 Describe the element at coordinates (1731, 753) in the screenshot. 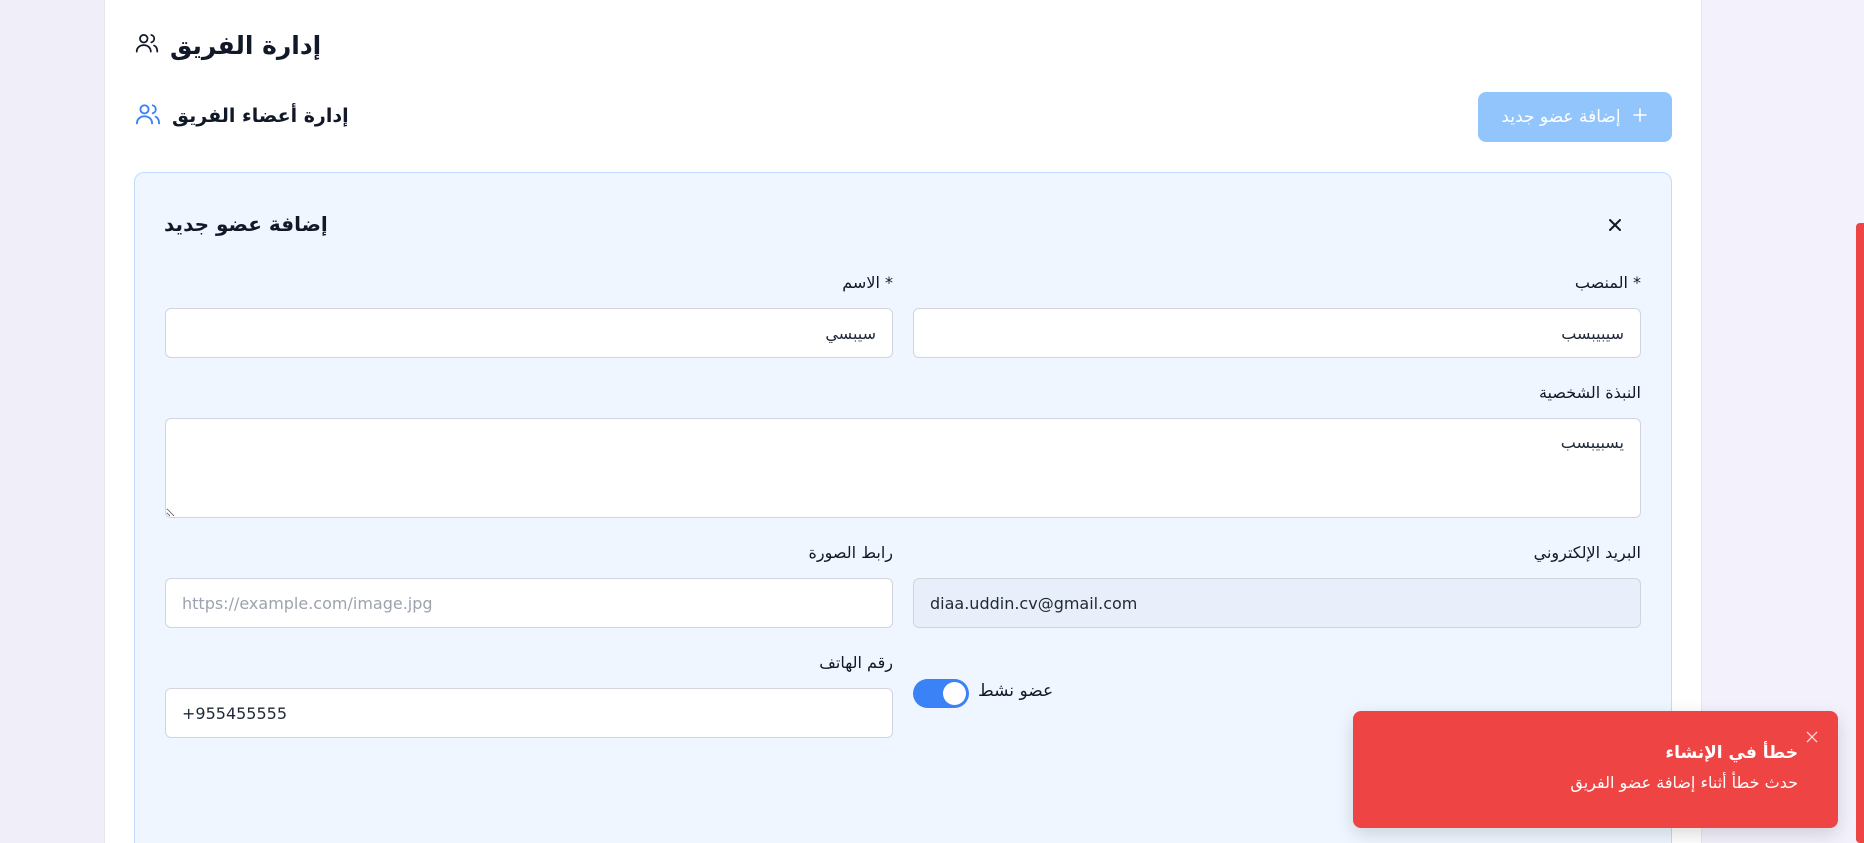

I see `toast-title: خطأ في الإنشاء` at that location.